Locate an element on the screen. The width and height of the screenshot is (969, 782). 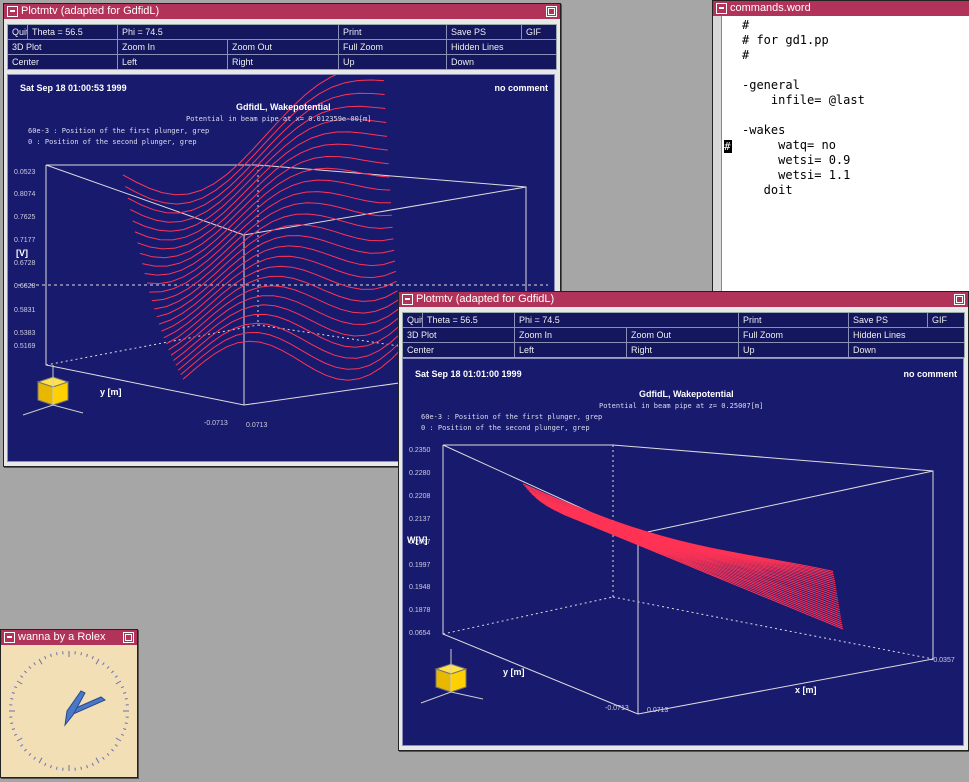
legend-entry-2: 0 : Position of the second plunger, grep is located at coordinates (505, 428).